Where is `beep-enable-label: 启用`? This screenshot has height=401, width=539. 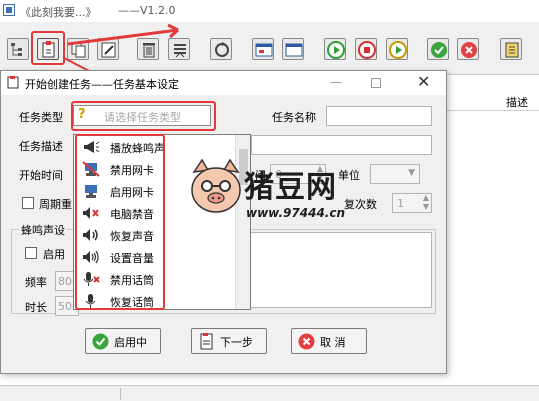 beep-enable-label: 启用 is located at coordinates (54, 254).